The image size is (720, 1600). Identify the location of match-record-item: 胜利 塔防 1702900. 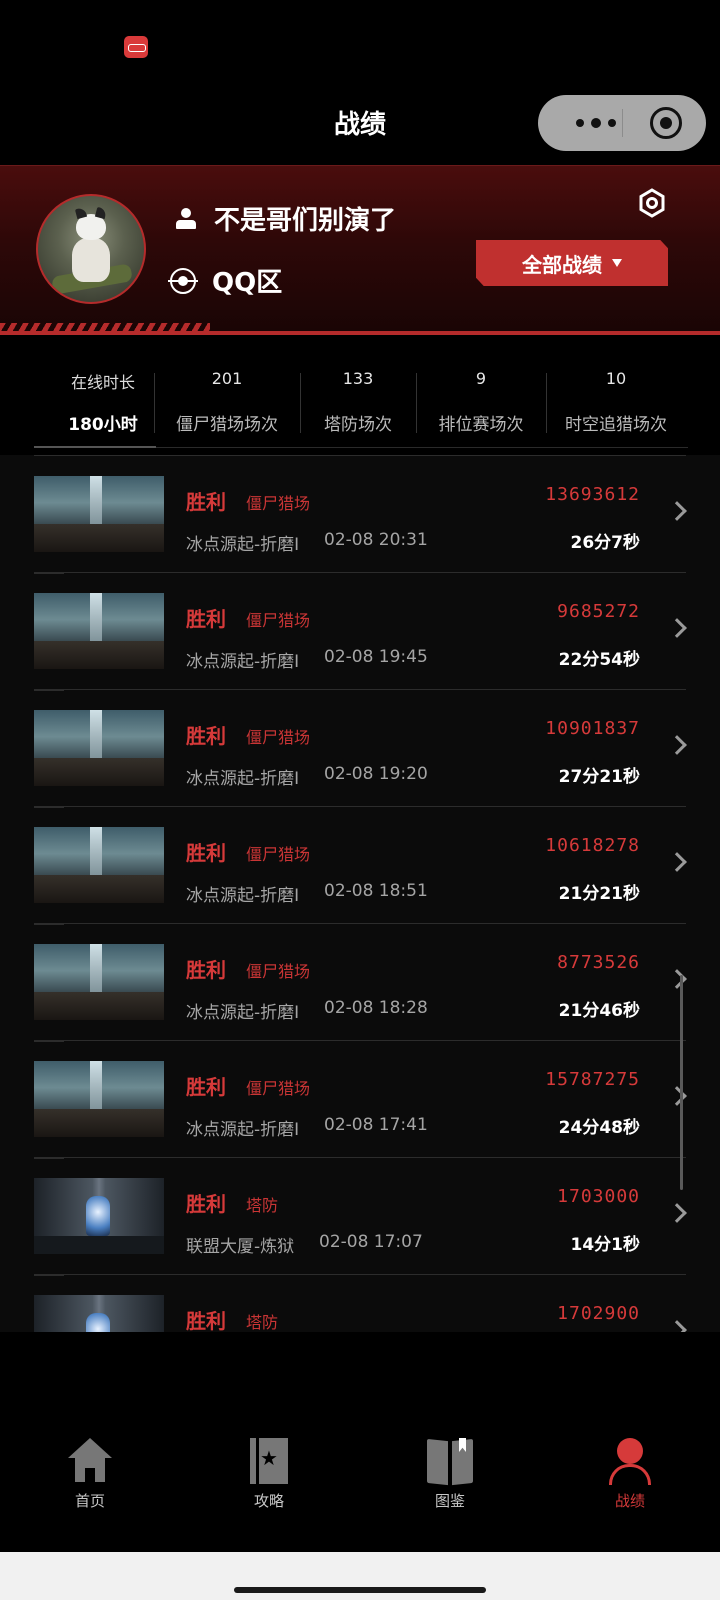
(360, 1303).